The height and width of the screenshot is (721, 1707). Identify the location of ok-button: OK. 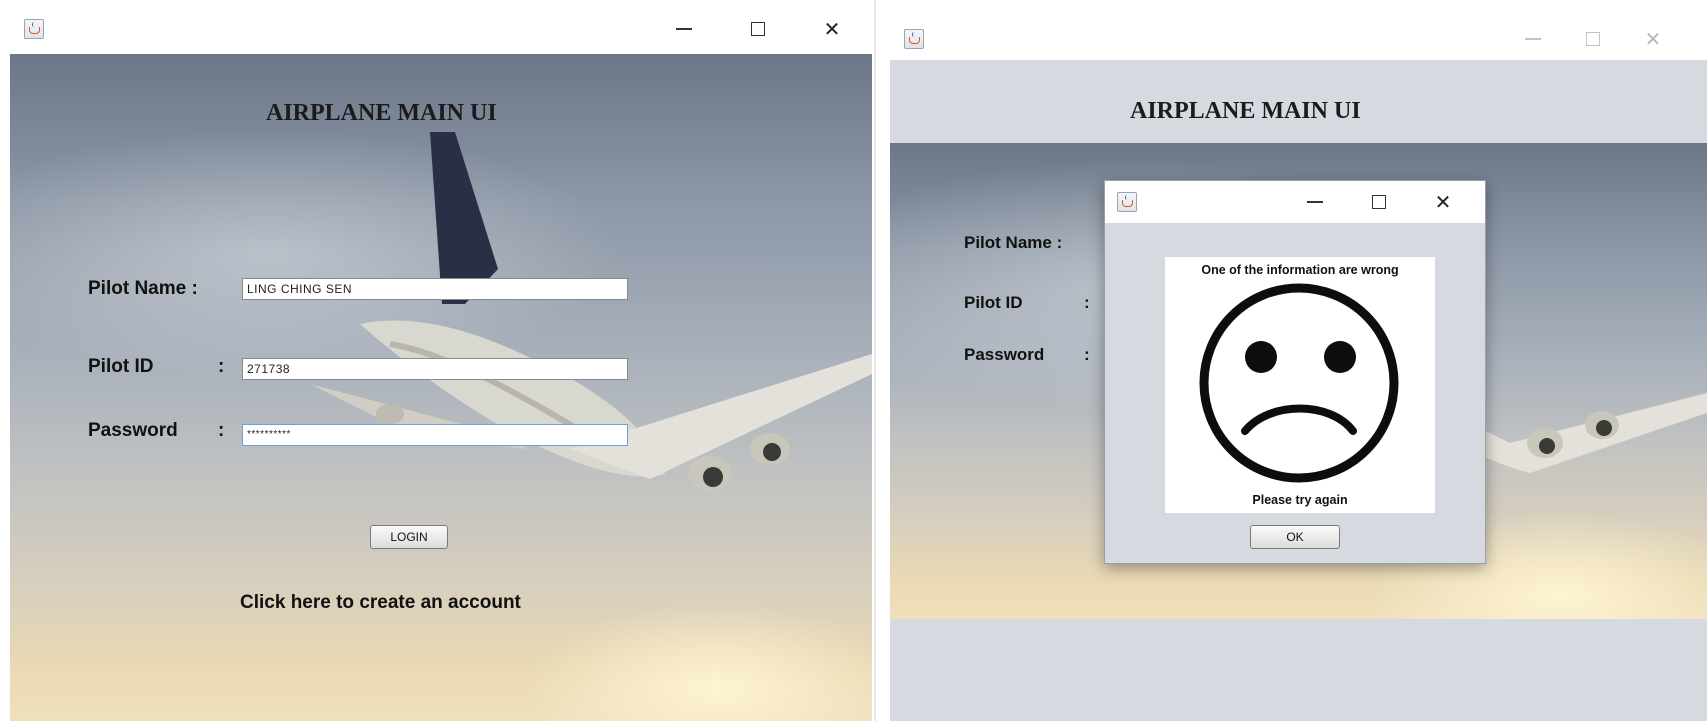
(1295, 537).